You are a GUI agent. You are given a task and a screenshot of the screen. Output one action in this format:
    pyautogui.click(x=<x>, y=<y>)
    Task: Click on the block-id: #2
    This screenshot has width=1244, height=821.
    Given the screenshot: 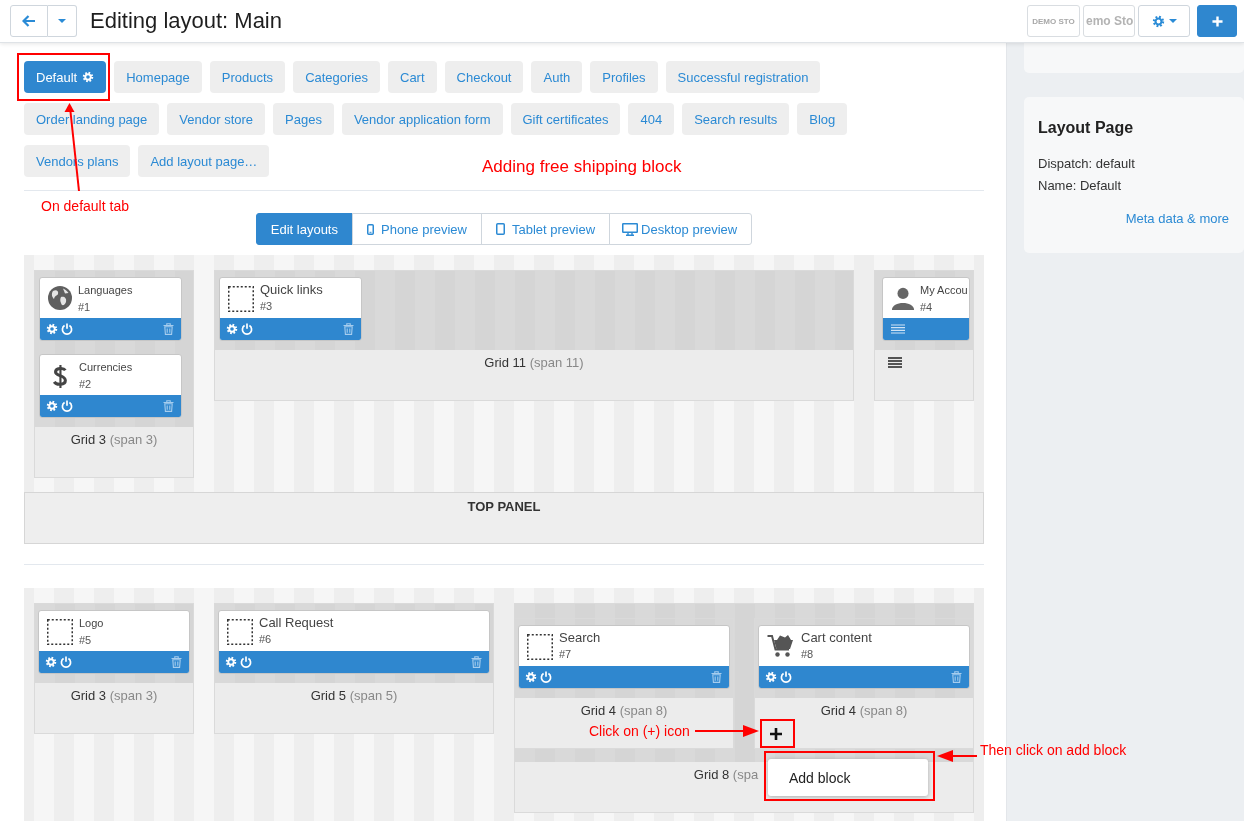 What is the action you would take?
    pyautogui.click(x=86, y=384)
    